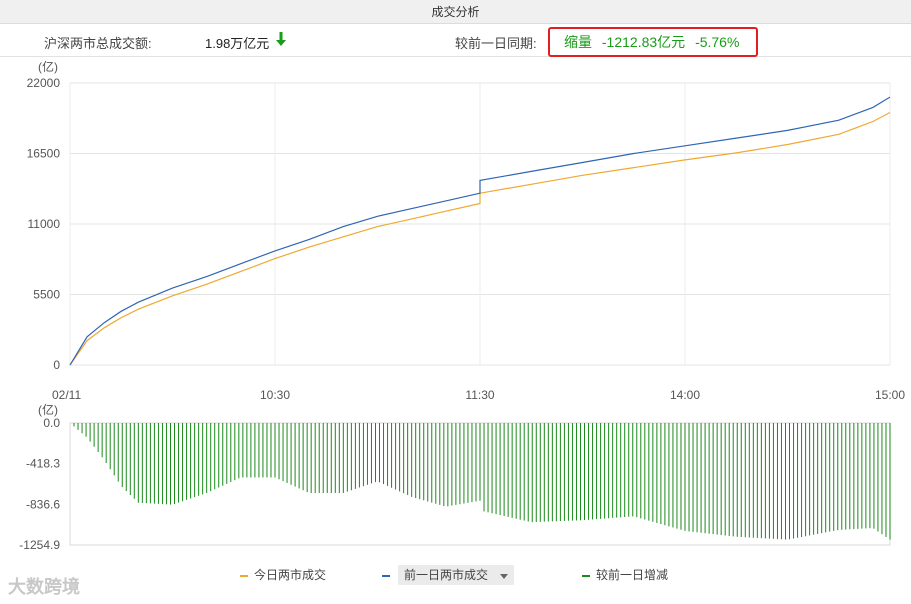 This screenshot has width=911, height=604. I want to click on legend-previous-swatch, so click(386, 575).